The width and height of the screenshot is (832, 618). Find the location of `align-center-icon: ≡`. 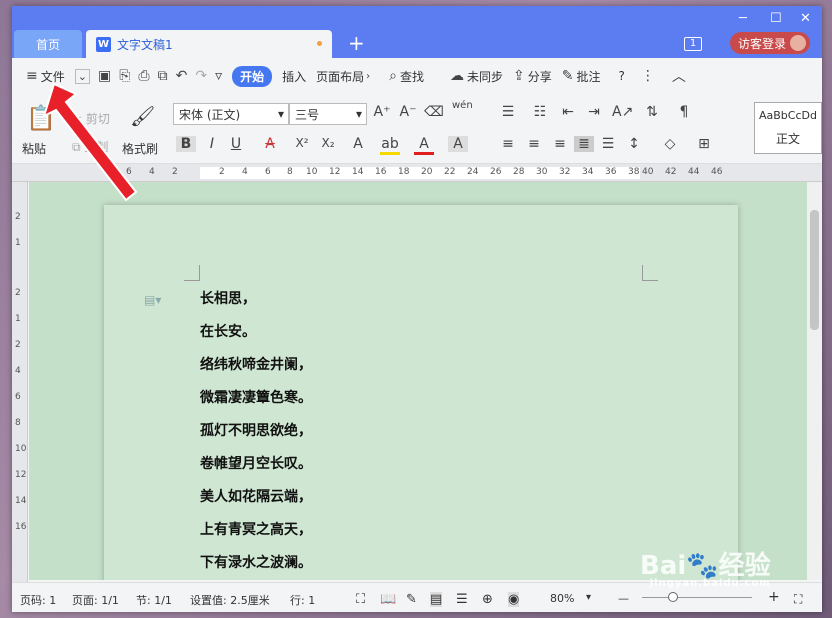

align-center-icon: ≡ is located at coordinates (534, 144).